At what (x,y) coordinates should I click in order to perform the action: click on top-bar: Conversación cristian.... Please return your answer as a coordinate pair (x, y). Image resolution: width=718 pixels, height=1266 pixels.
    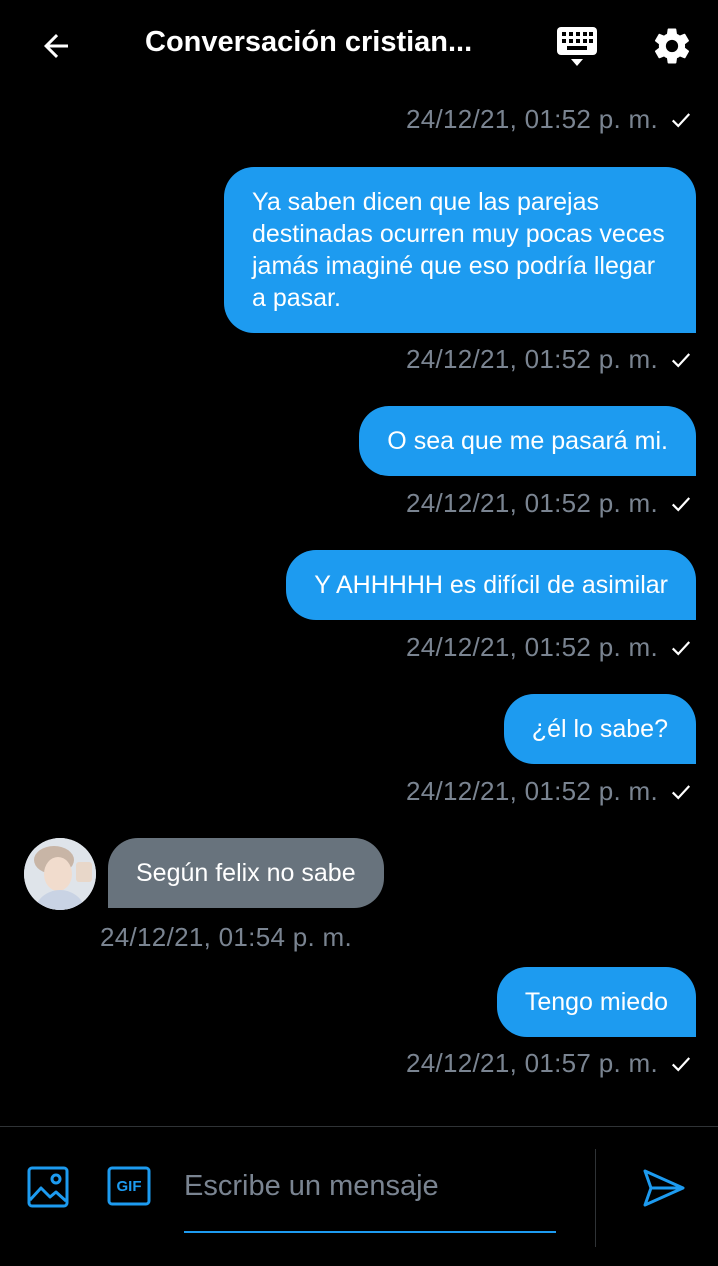
    Looking at the image, I should click on (359, 46).